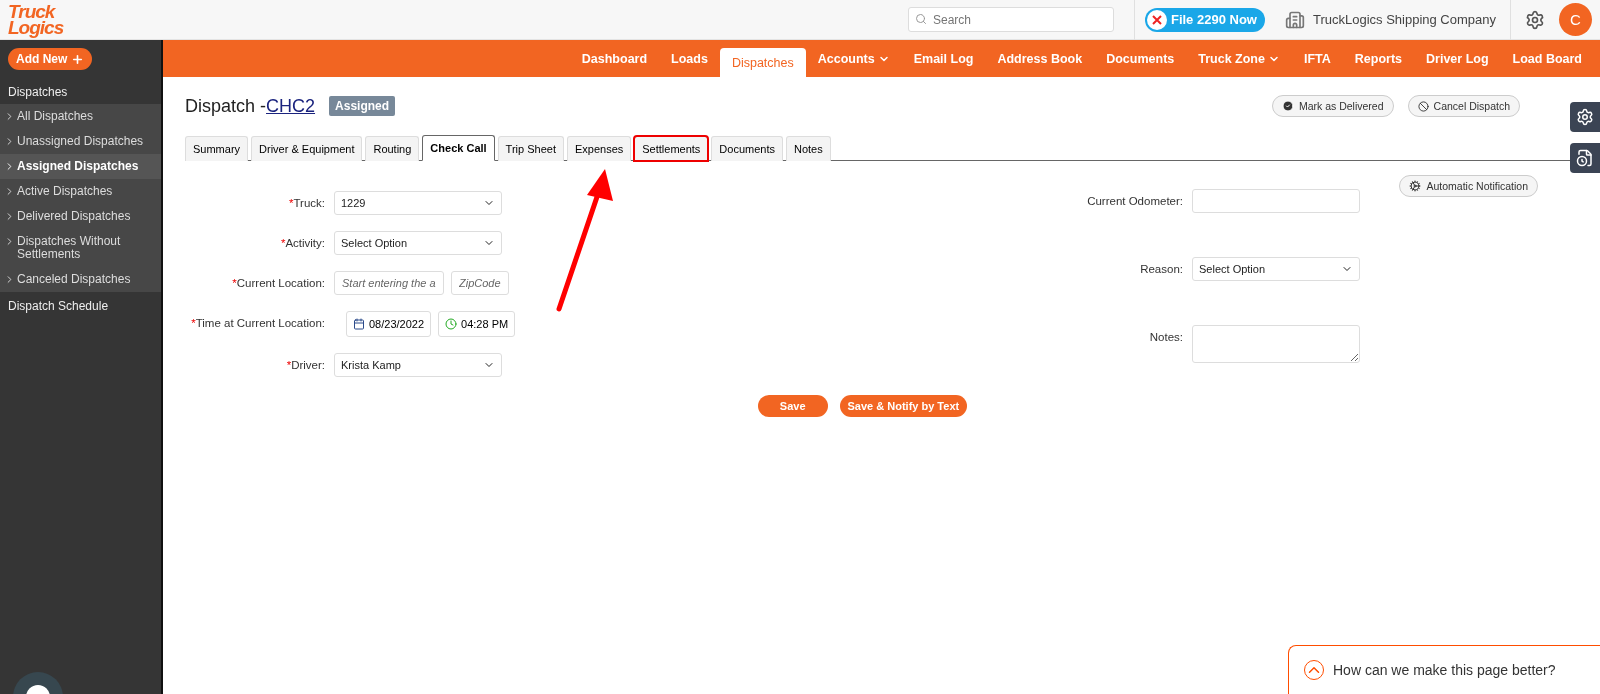 The height and width of the screenshot is (694, 1600). What do you see at coordinates (80, 116) in the screenshot?
I see `sidebar-item: All Dispatches` at bounding box center [80, 116].